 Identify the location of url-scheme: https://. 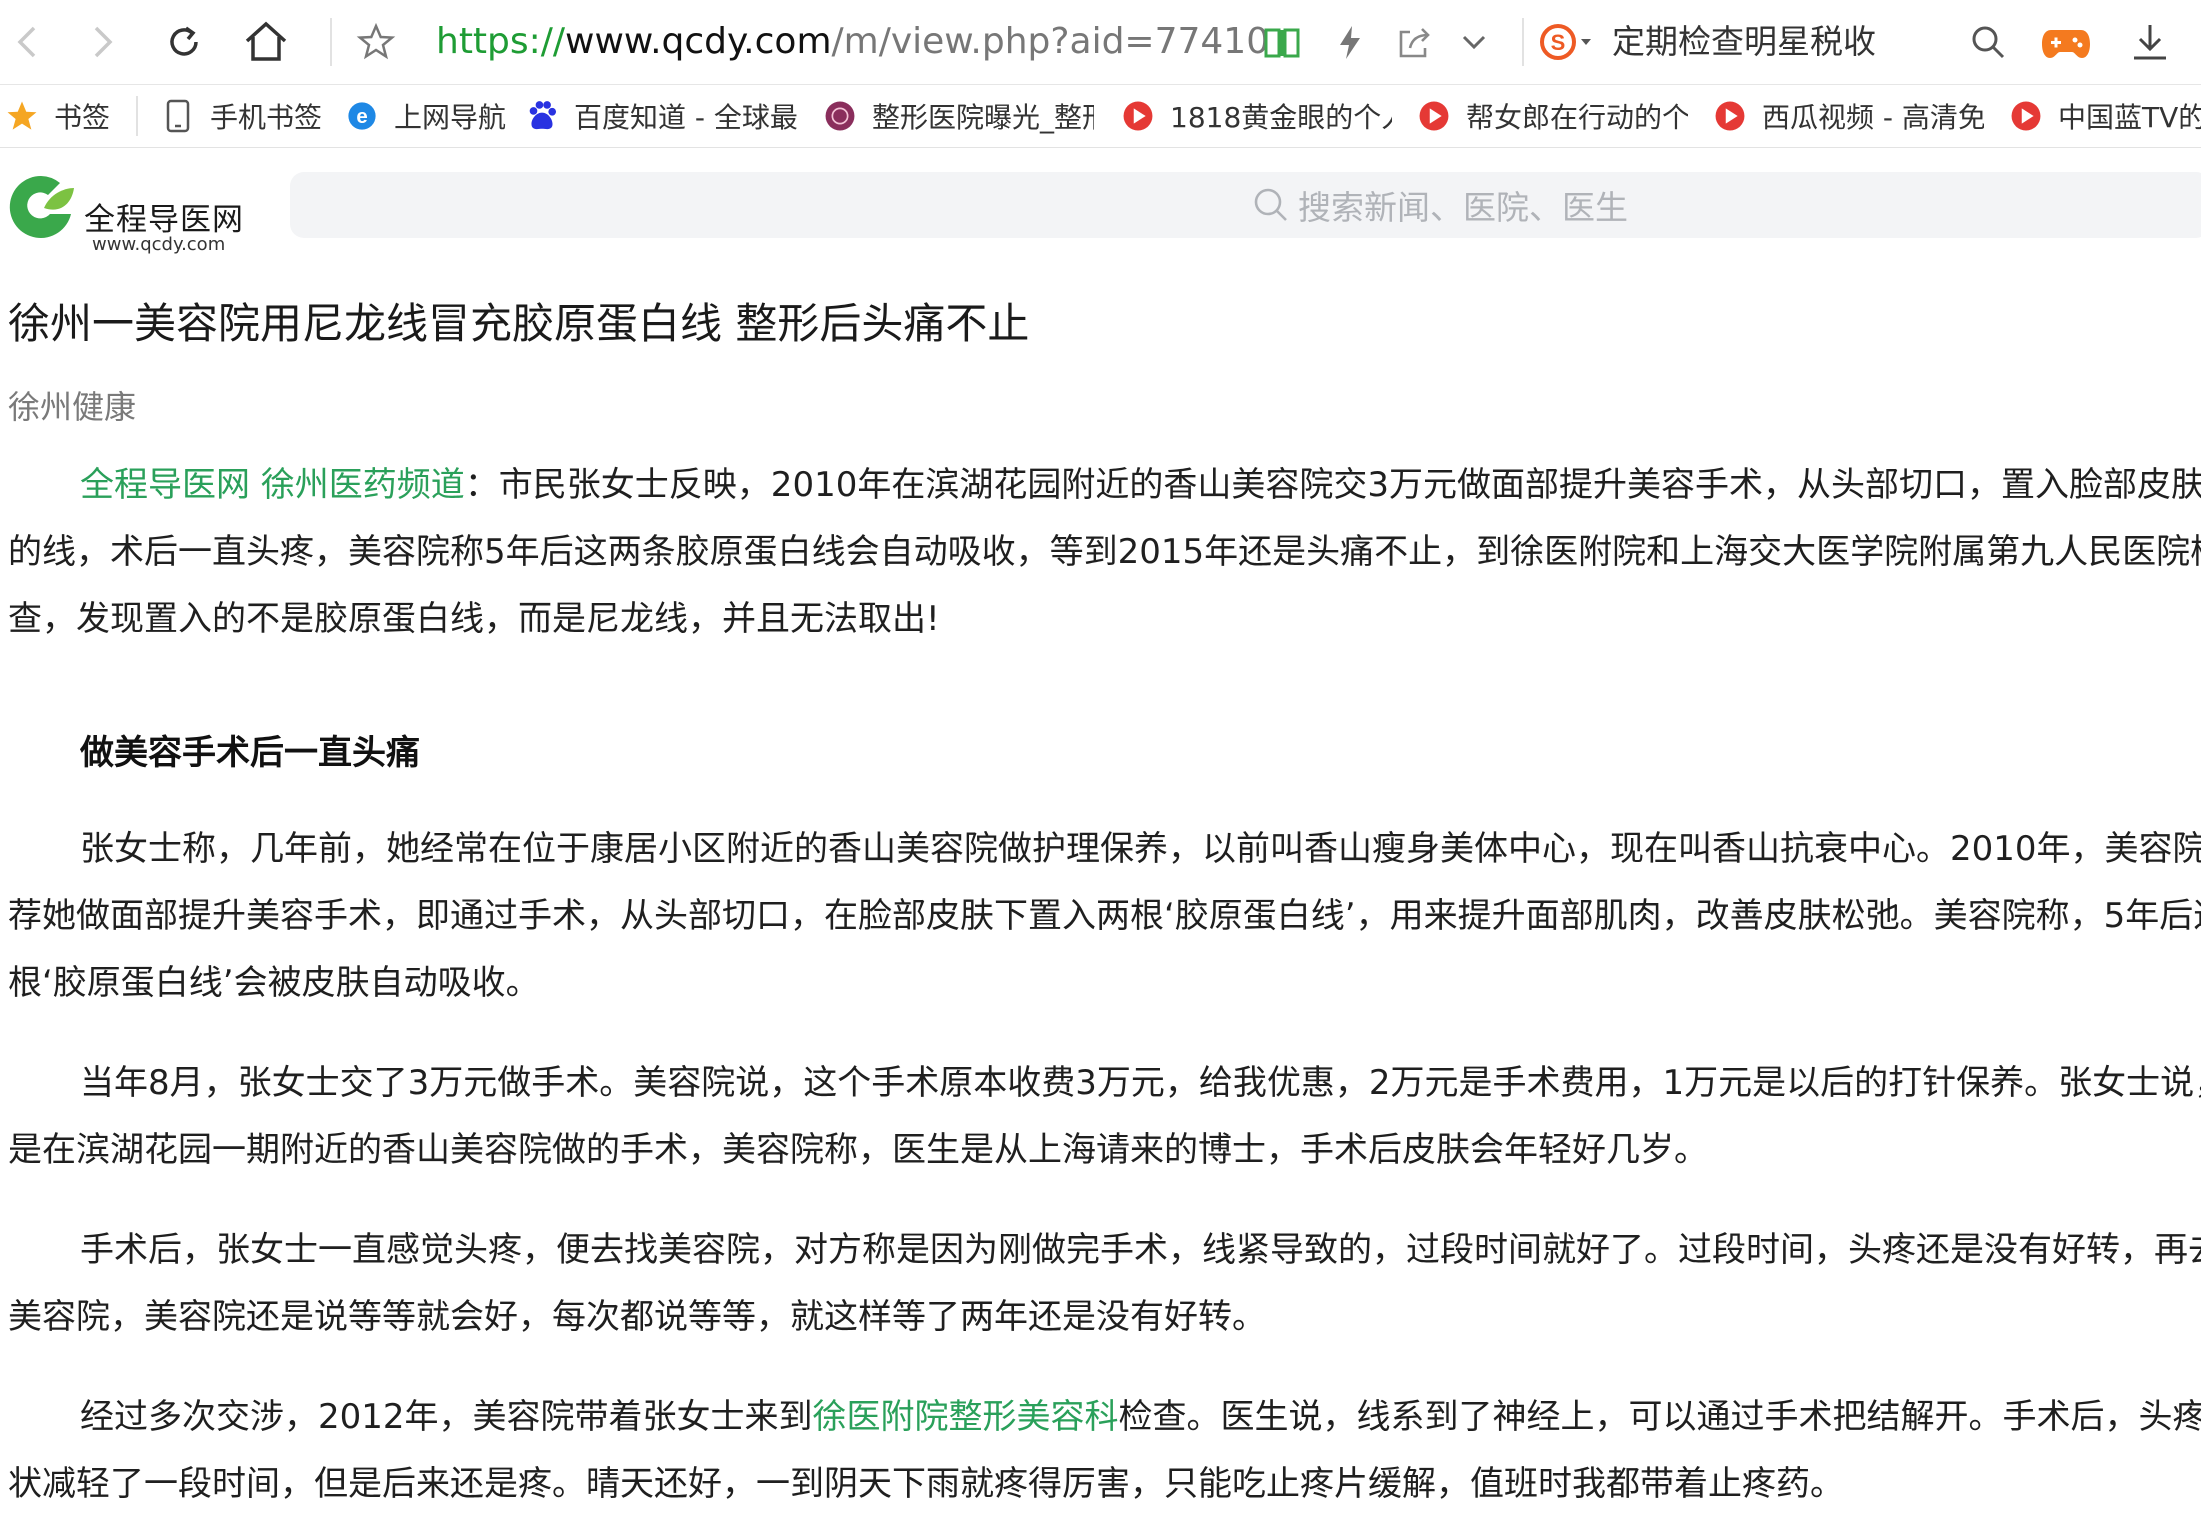
(501, 41).